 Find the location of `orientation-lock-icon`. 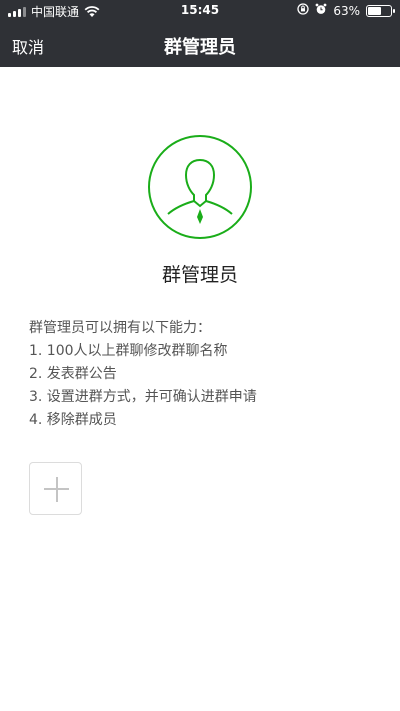

orientation-lock-icon is located at coordinates (303, 10).